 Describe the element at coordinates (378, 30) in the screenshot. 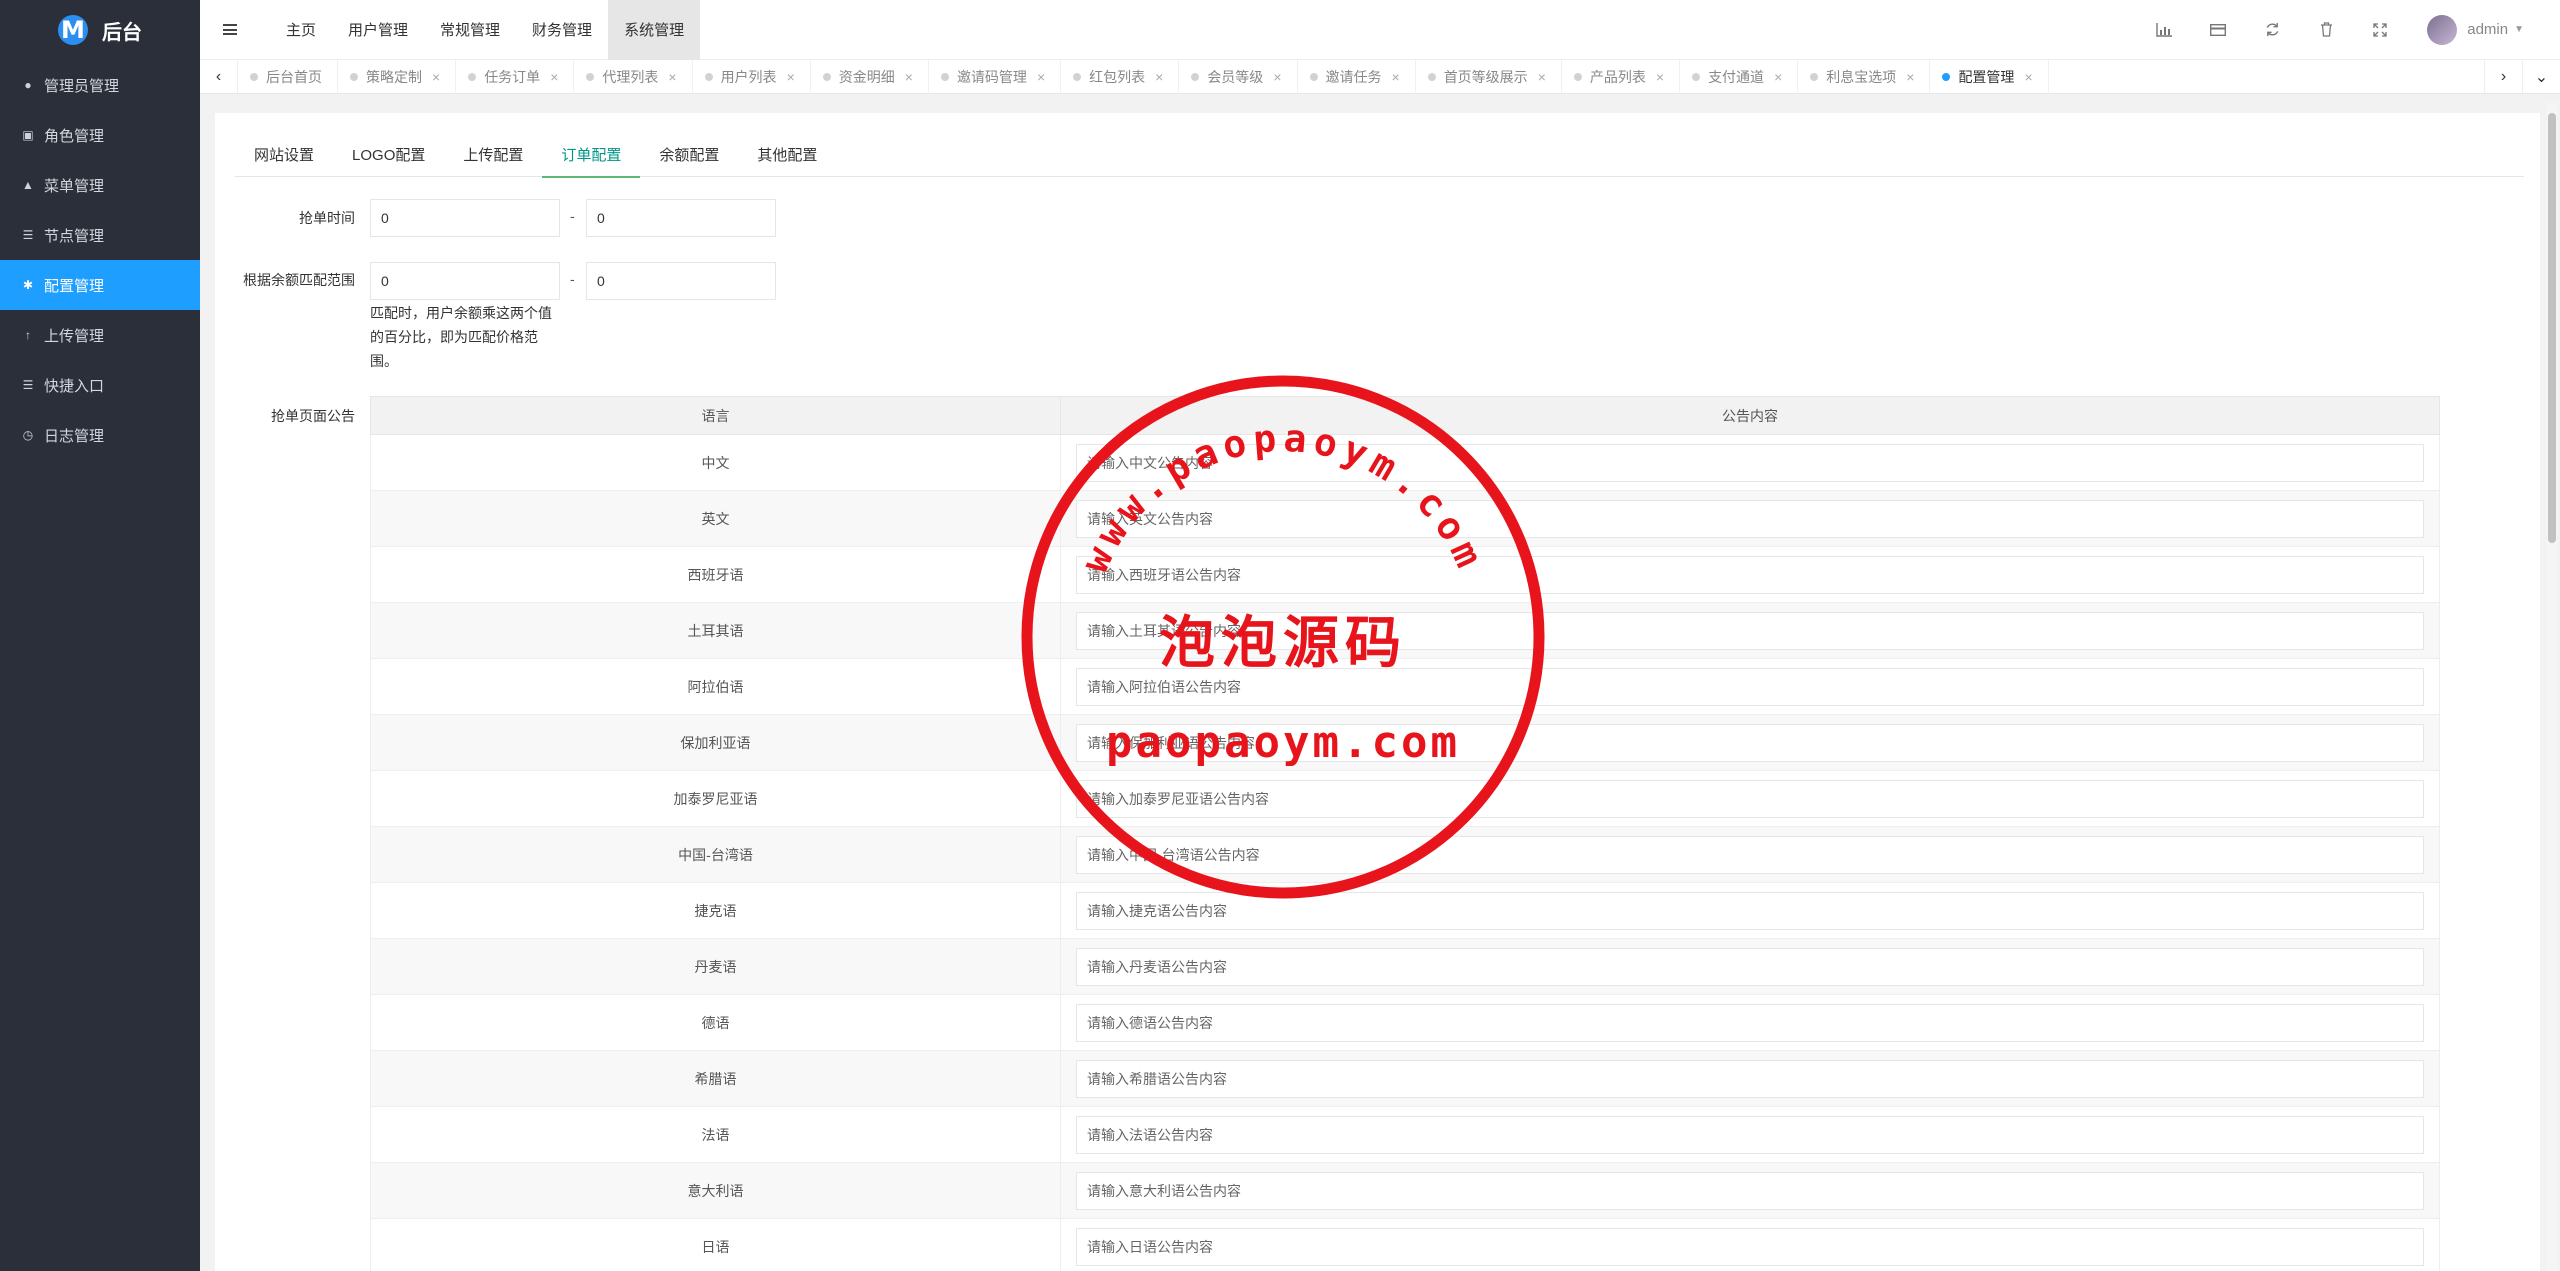

I see `topnav-users: 用户管理` at that location.